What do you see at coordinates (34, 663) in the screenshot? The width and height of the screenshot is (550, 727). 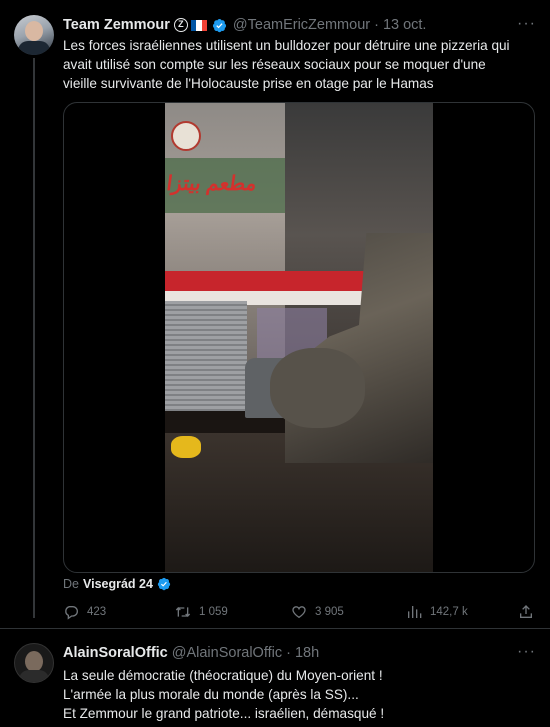 I see `reply-author-avatar` at bounding box center [34, 663].